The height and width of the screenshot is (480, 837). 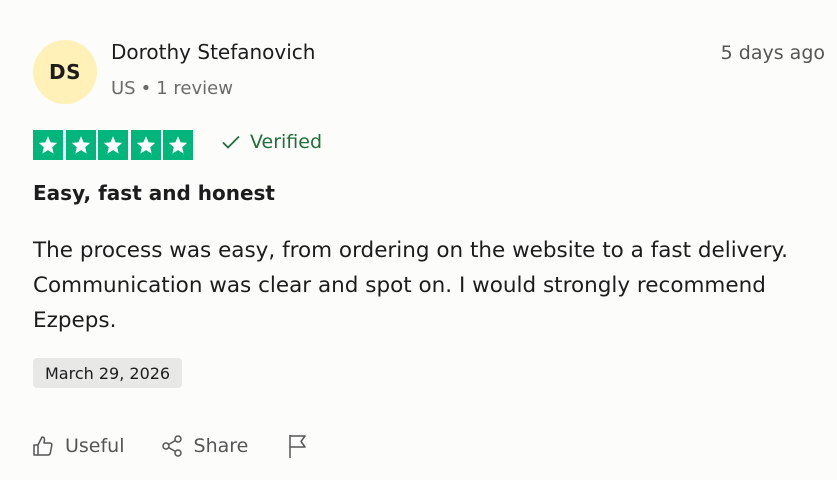 What do you see at coordinates (95, 446) in the screenshot?
I see `useful-label: Useful` at bounding box center [95, 446].